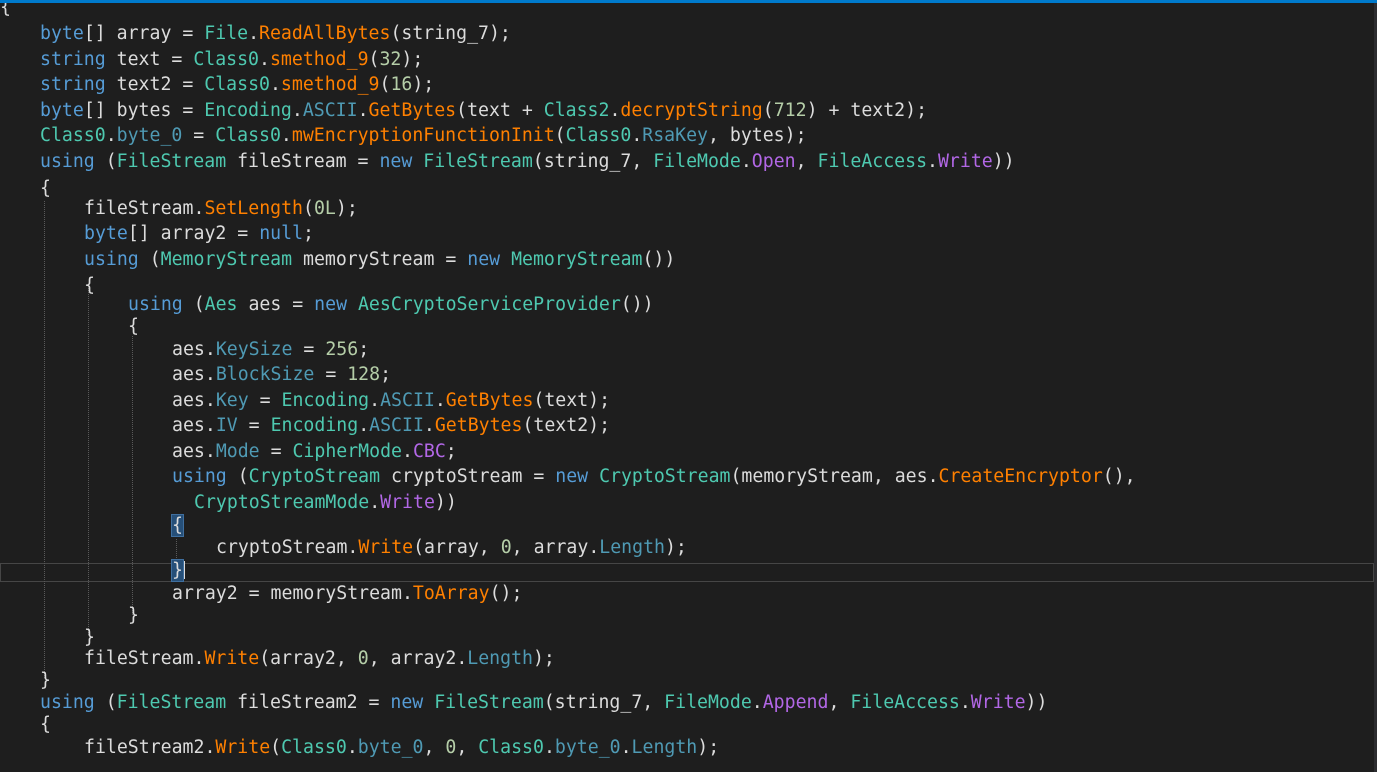 This screenshot has height=772, width=1377. Describe the element at coordinates (194, 400) in the screenshot. I see `code-token: aes.` at that location.